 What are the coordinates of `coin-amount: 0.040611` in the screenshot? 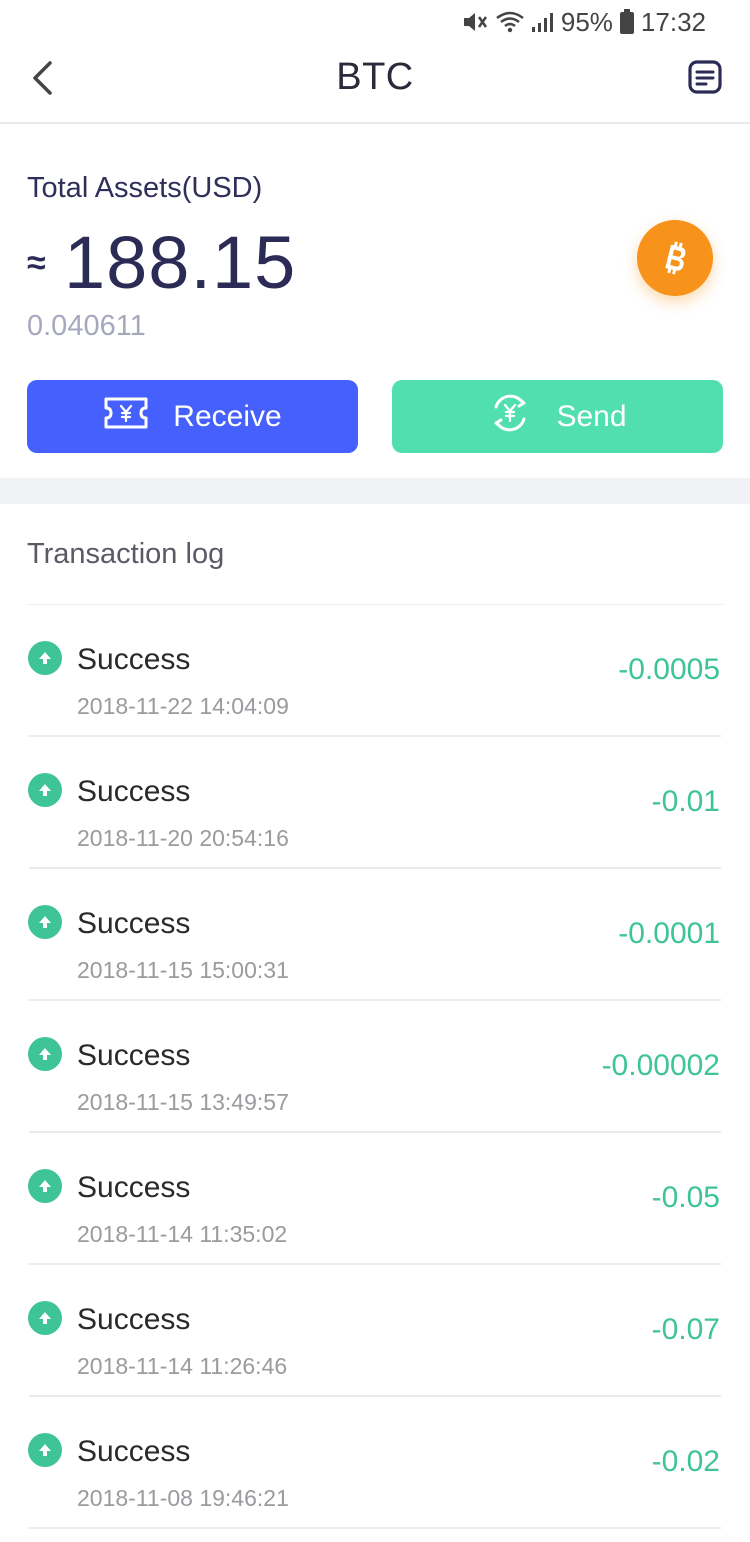 It's located at (86, 326).